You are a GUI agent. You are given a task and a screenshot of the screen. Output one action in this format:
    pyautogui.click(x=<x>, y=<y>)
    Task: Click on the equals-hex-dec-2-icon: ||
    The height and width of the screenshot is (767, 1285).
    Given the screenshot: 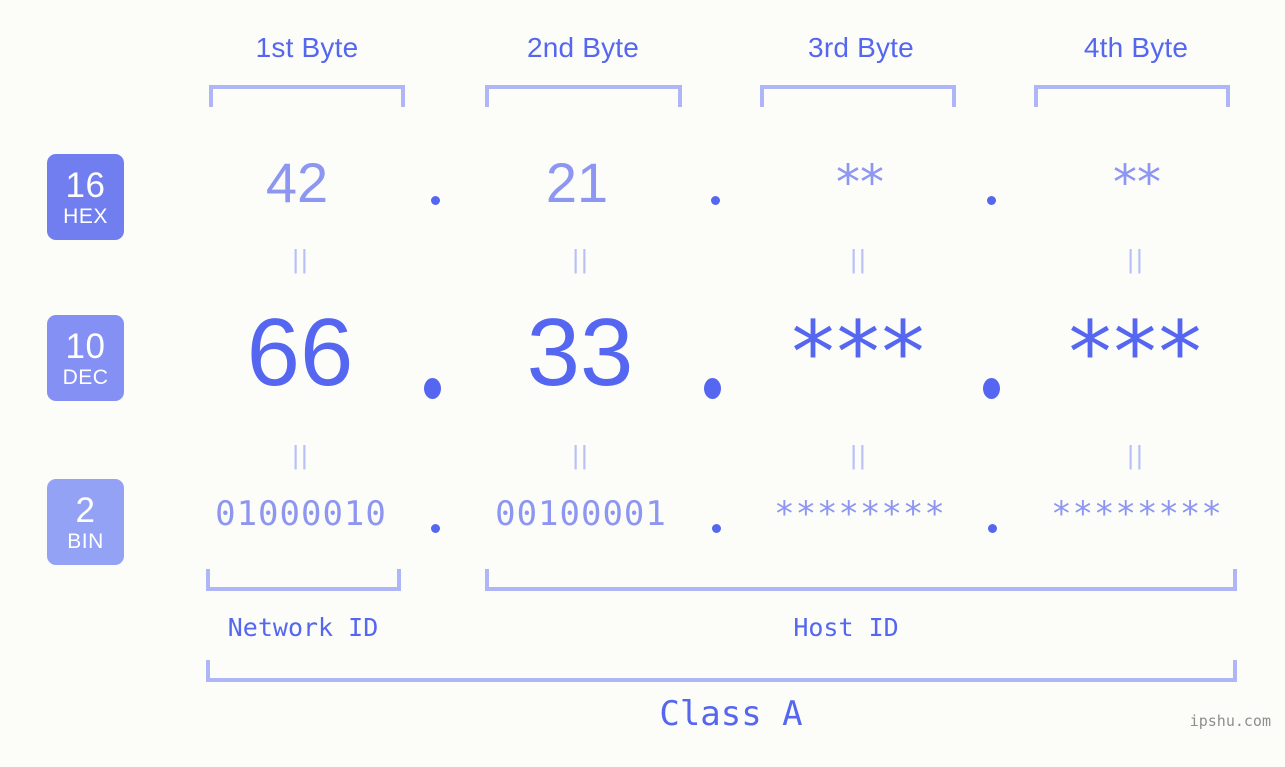 What is the action you would take?
    pyautogui.click(x=581, y=259)
    